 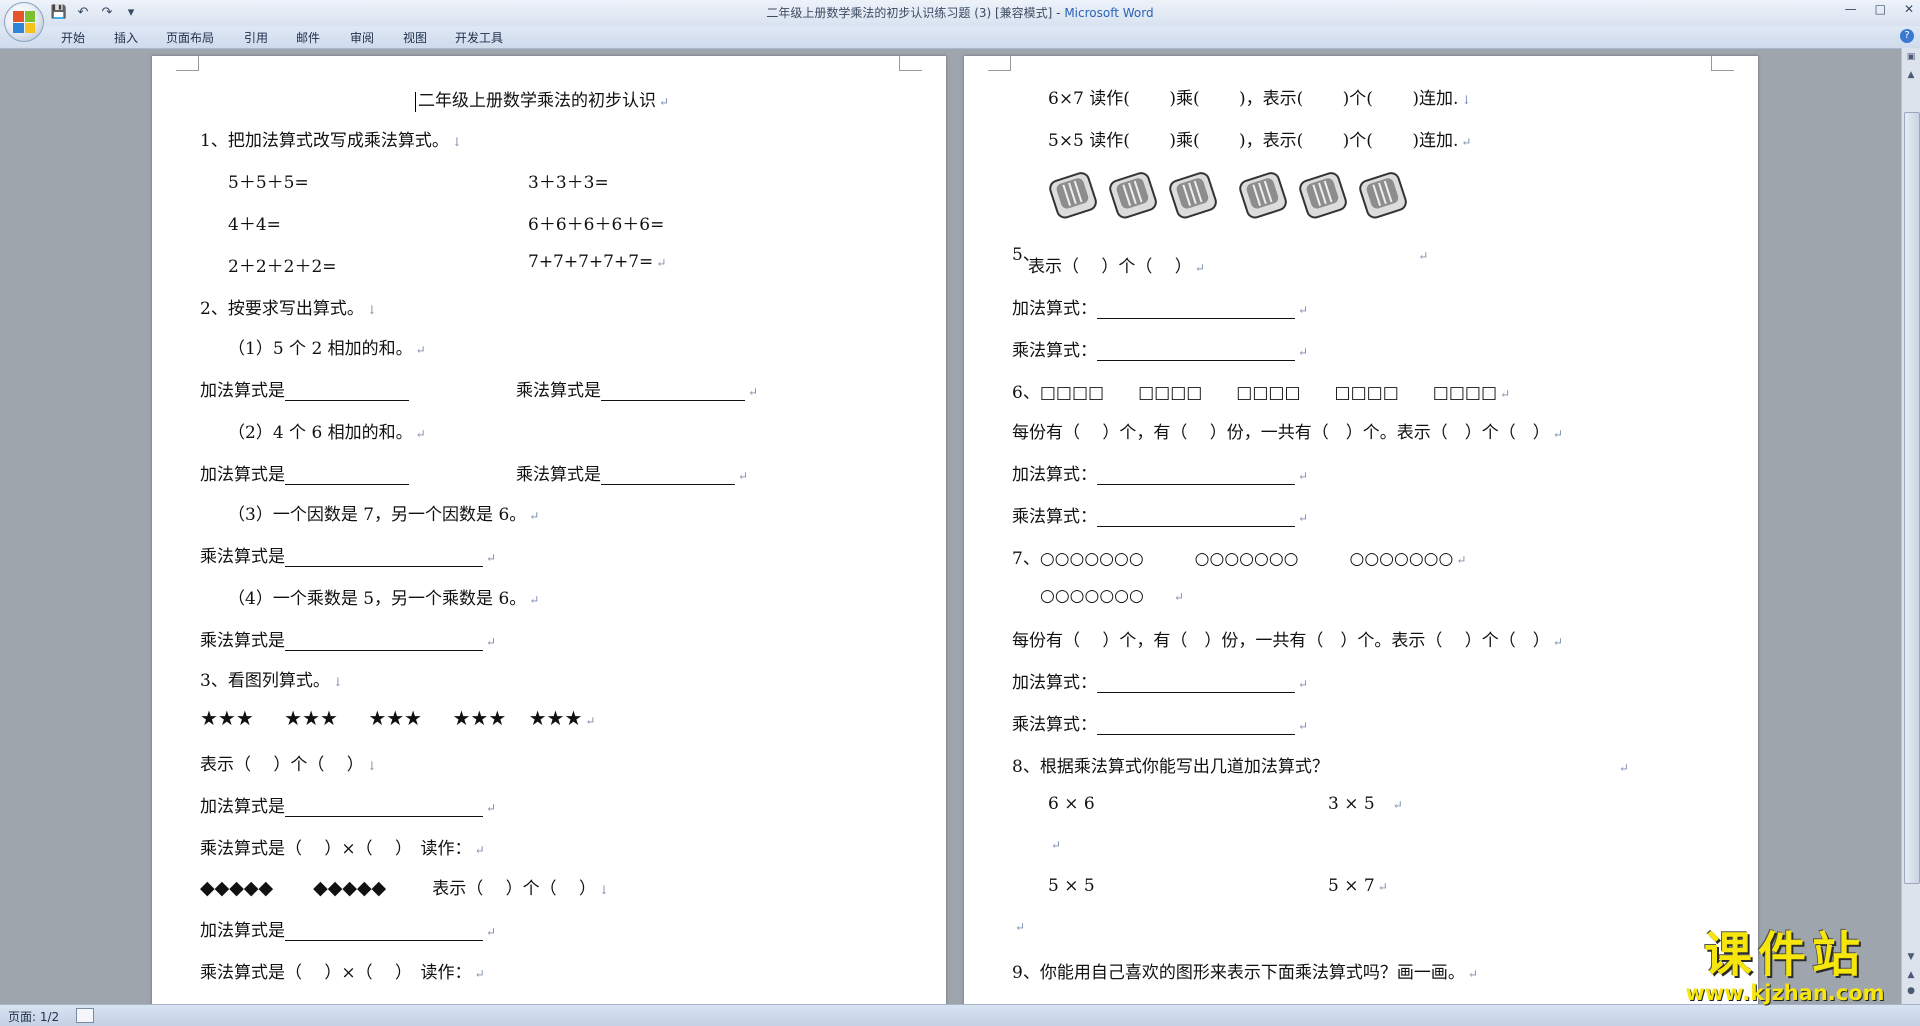 I want to click on question-5: 5、 ↵, so click(x=1220, y=216).